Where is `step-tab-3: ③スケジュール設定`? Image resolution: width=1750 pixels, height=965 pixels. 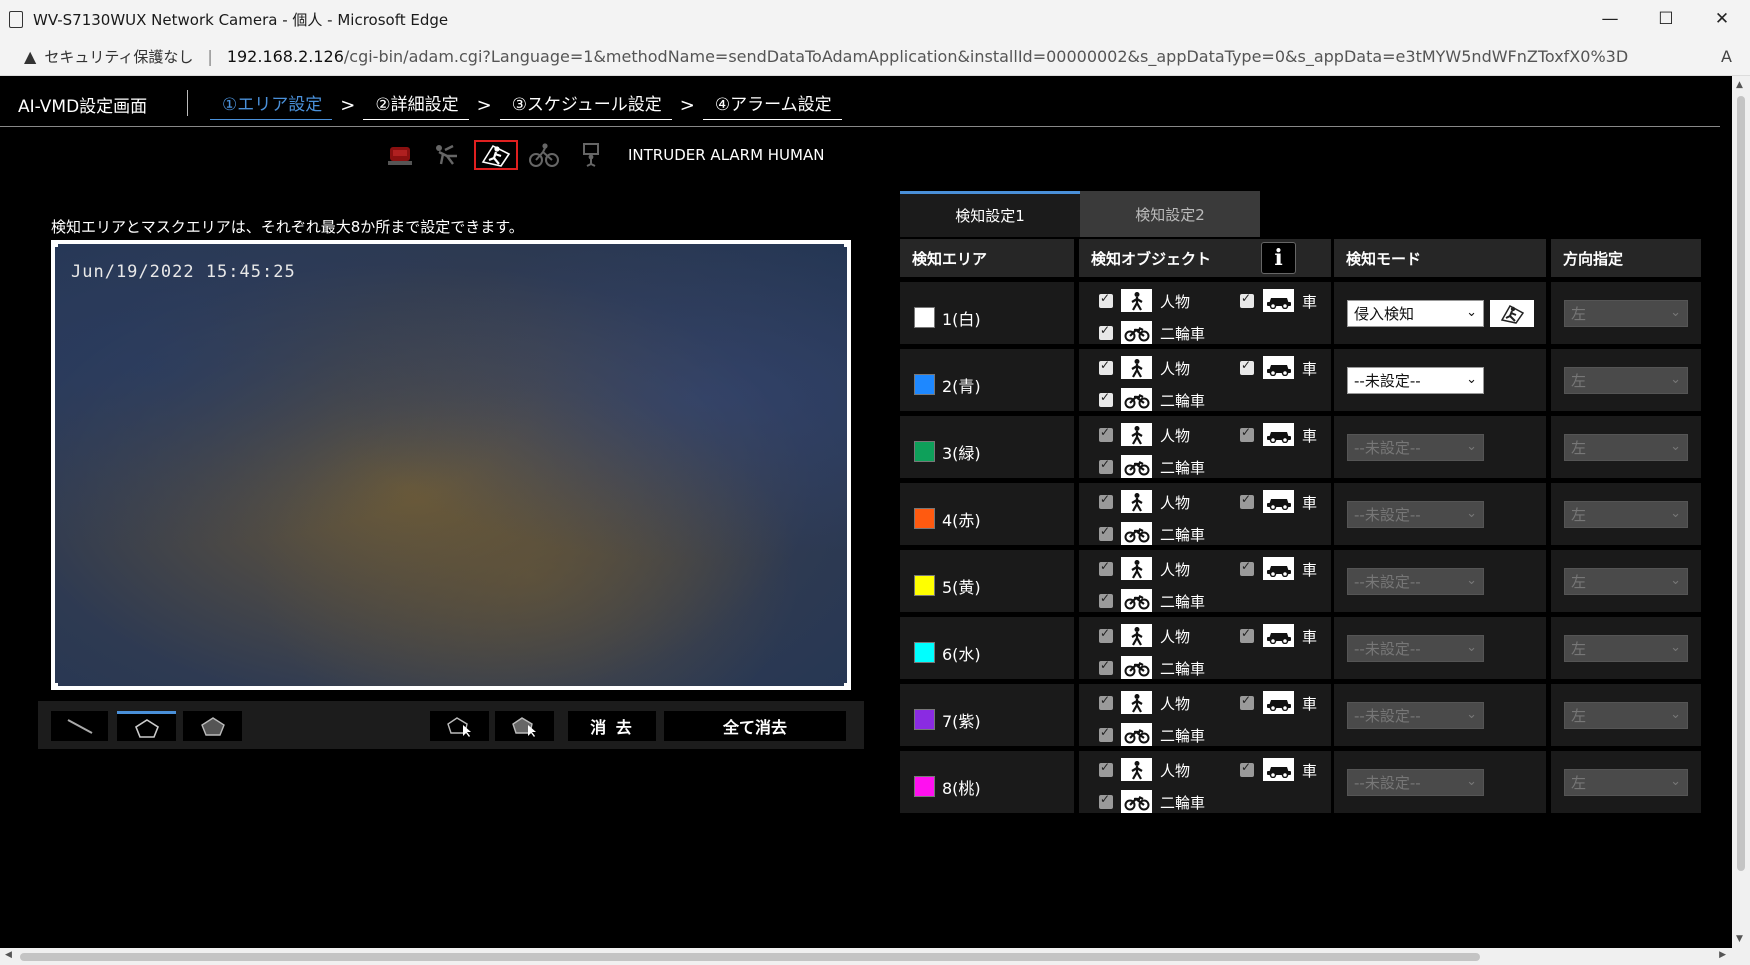 step-tab-3: ③スケジュール設定 is located at coordinates (585, 105).